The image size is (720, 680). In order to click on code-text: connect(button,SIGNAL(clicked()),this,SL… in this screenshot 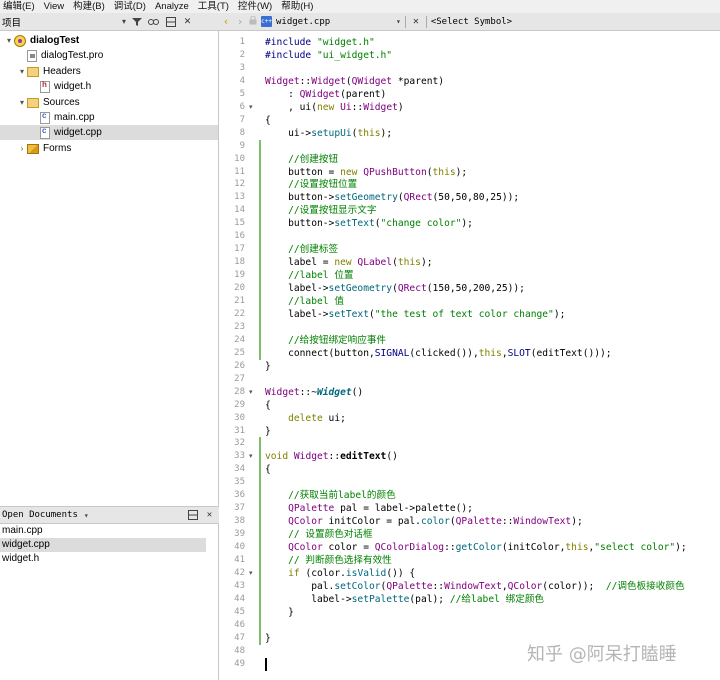, I will do `click(438, 353)`.